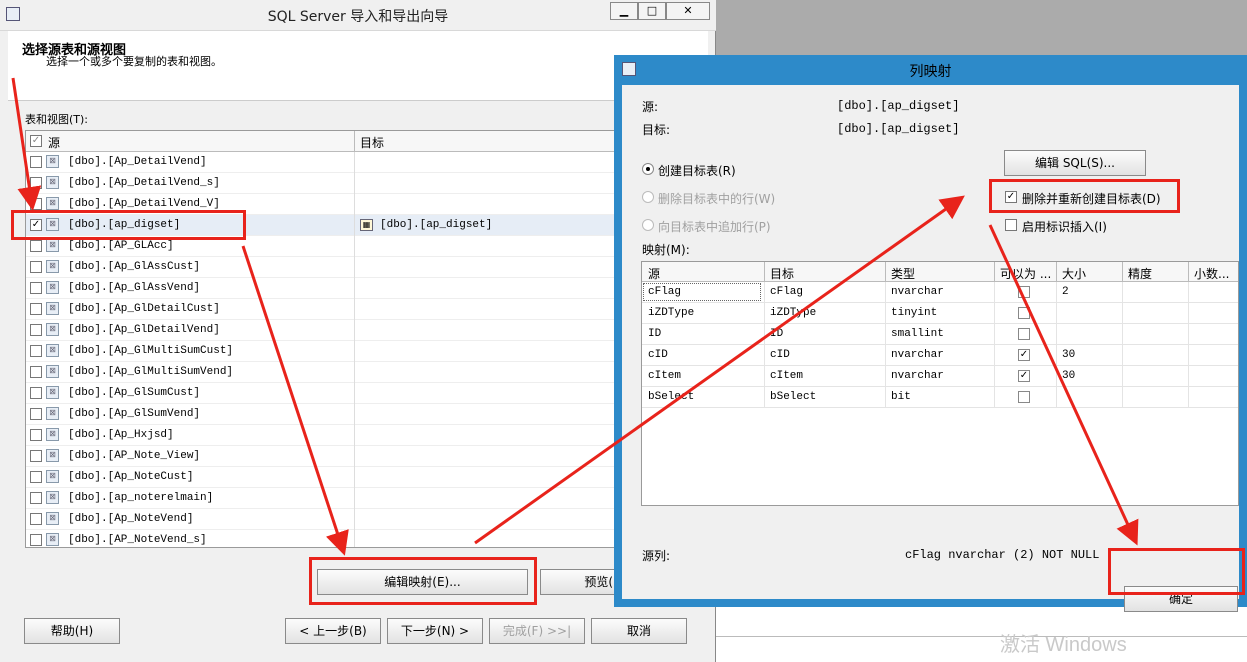  What do you see at coordinates (54, 142) in the screenshot?
I see `source-column-header: 源` at bounding box center [54, 142].